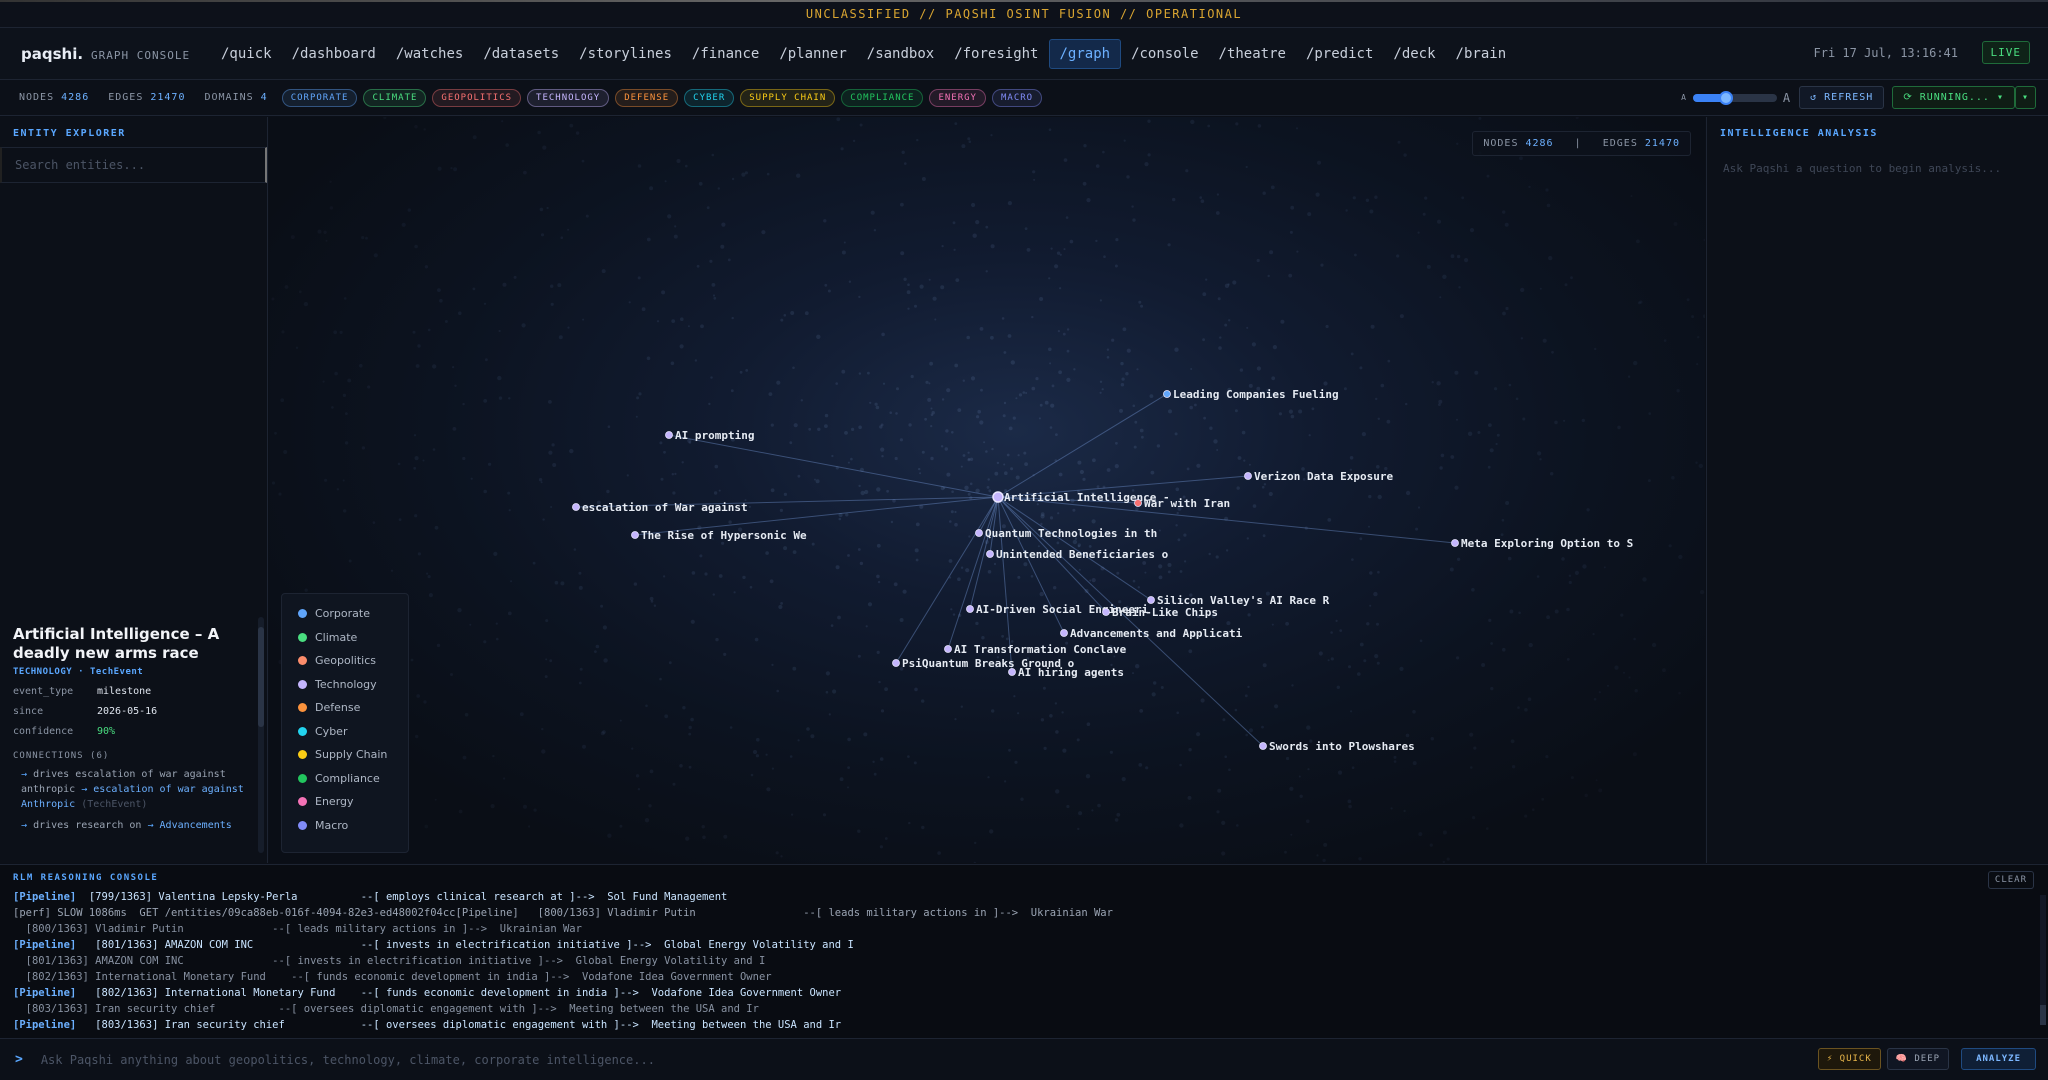 The height and width of the screenshot is (1080, 2048). I want to click on connection-target-link: Advancements, so click(196, 825).